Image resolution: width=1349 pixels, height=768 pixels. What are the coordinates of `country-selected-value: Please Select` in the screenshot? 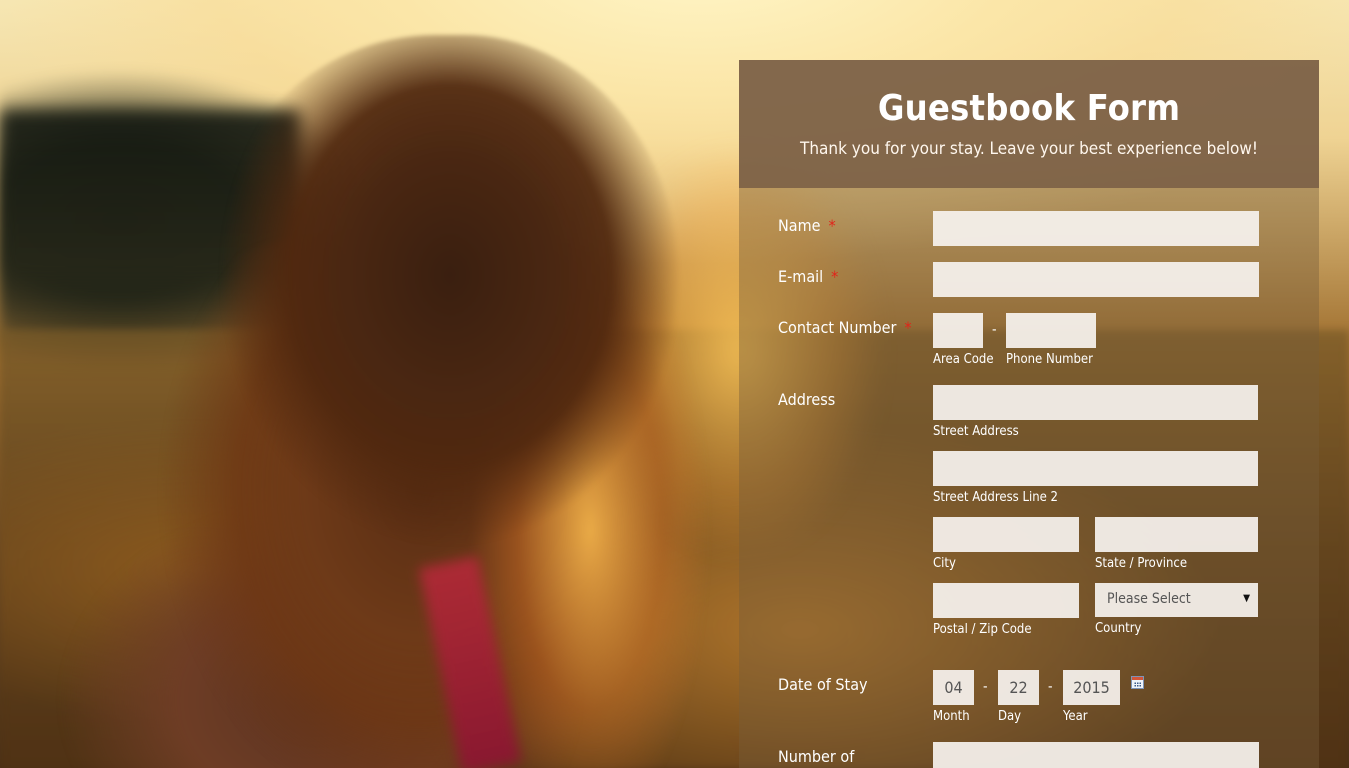 It's located at (1149, 599).